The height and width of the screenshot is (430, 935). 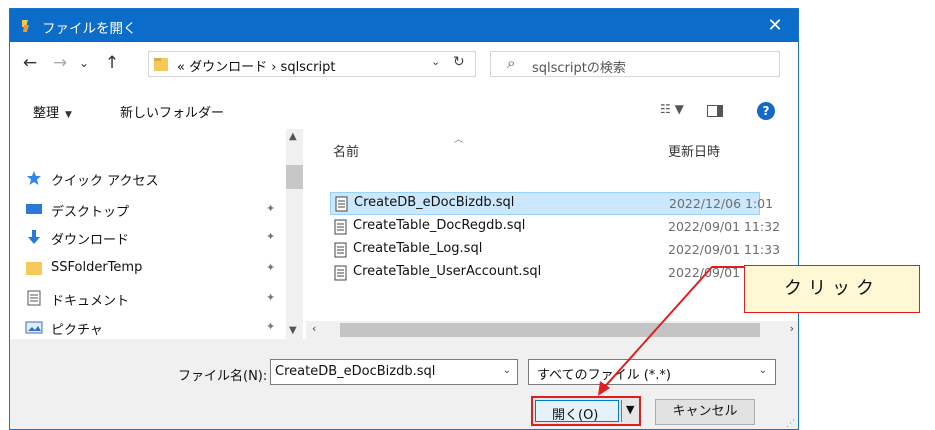 I want to click on column-header-modified: 更新日時, so click(x=694, y=150).